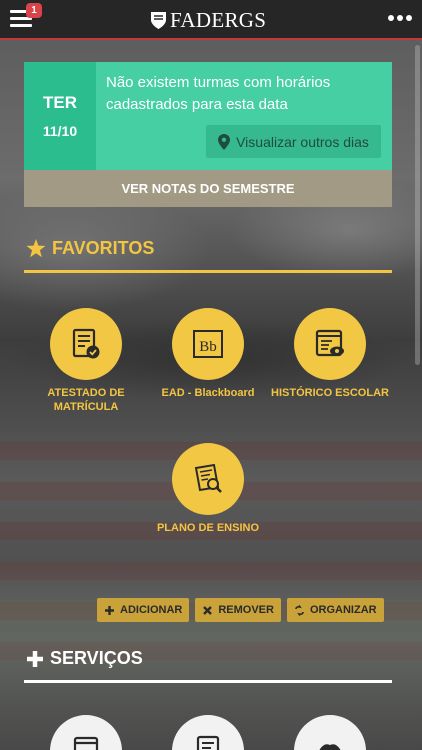 The height and width of the screenshot is (750, 422). Describe the element at coordinates (86, 343) in the screenshot. I see `certificate-icon` at that location.